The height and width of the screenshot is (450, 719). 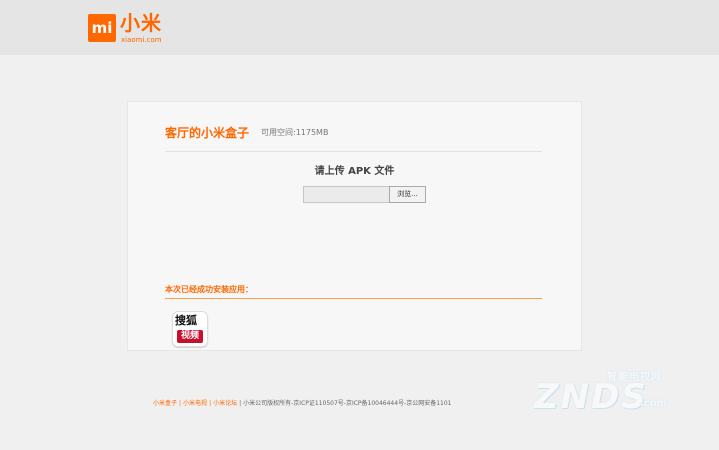 I want to click on divider, so click(x=353, y=151).